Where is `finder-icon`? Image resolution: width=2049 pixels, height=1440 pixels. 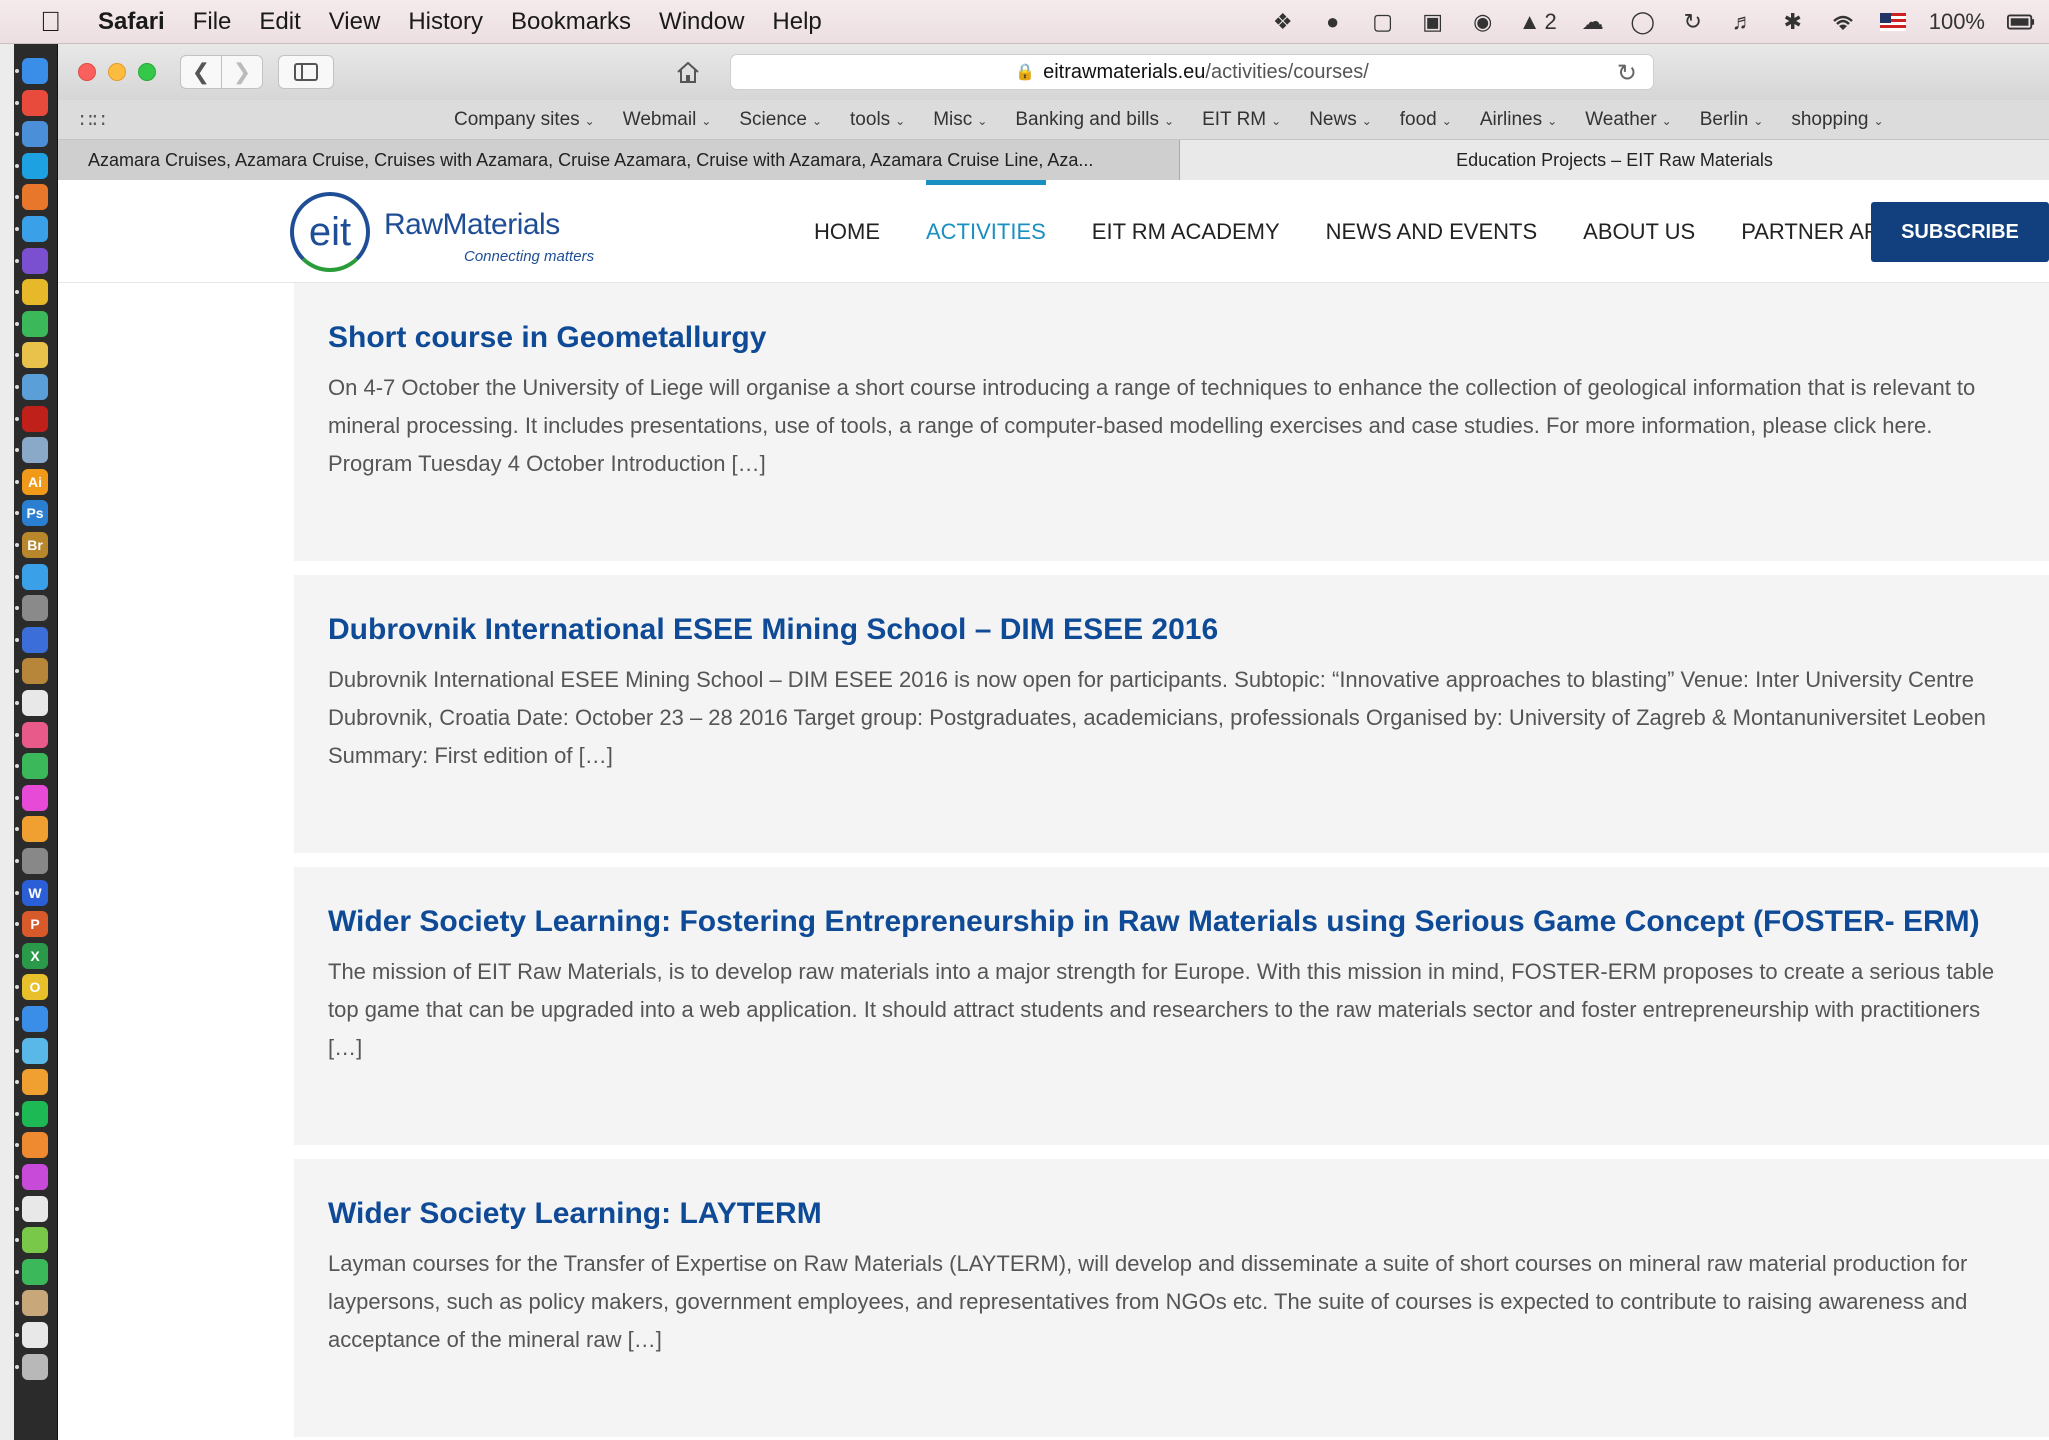
finder-icon is located at coordinates (35, 71).